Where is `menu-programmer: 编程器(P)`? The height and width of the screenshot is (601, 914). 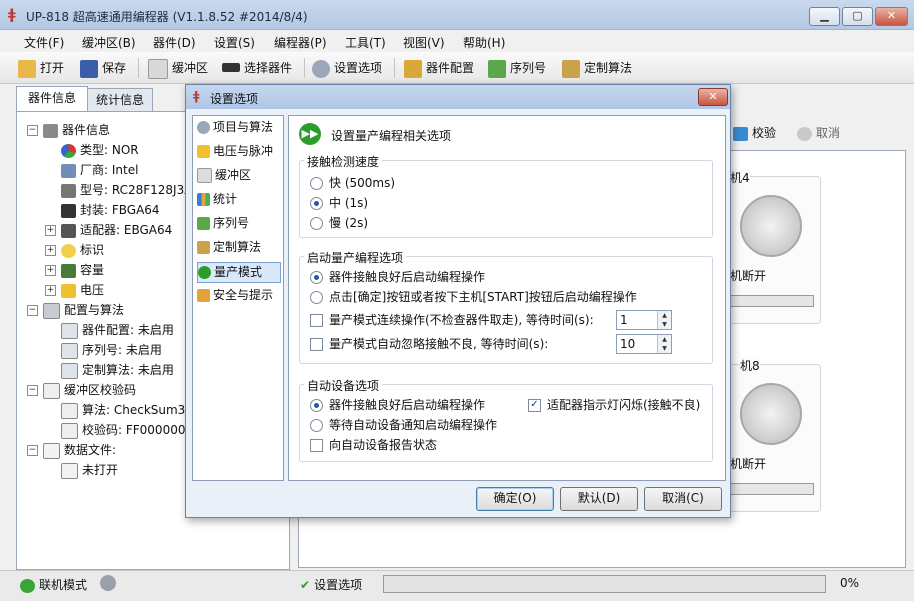 menu-programmer: 编程器(P) is located at coordinates (300, 42).